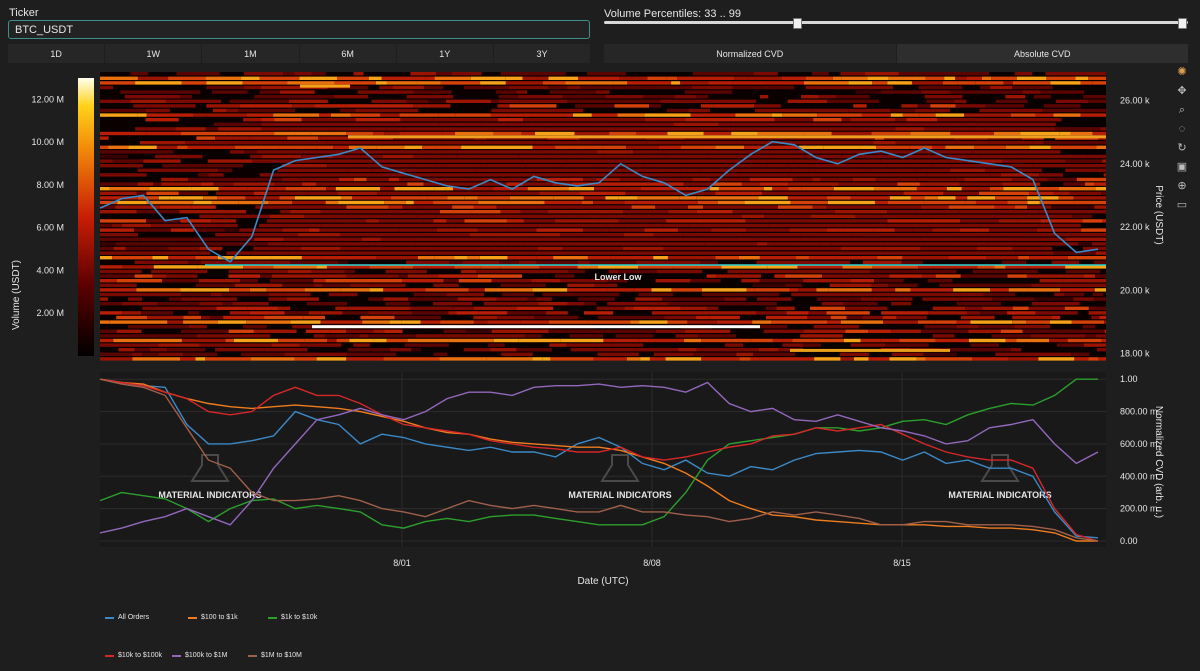 The width and height of the screenshot is (1200, 671). Describe the element at coordinates (1139, 476) in the screenshot. I see `cvd-tick: 400.00 m` at that location.